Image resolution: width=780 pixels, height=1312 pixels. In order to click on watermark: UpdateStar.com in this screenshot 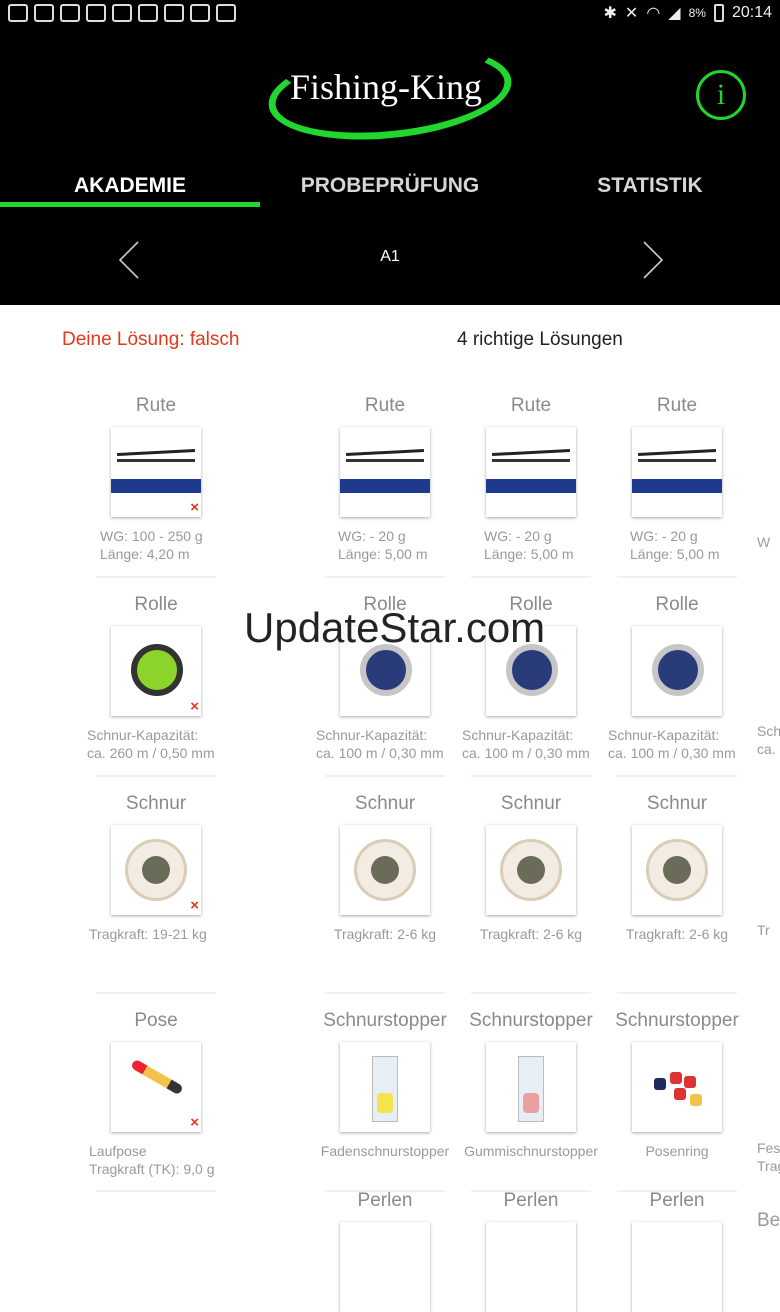, I will do `click(395, 627)`.